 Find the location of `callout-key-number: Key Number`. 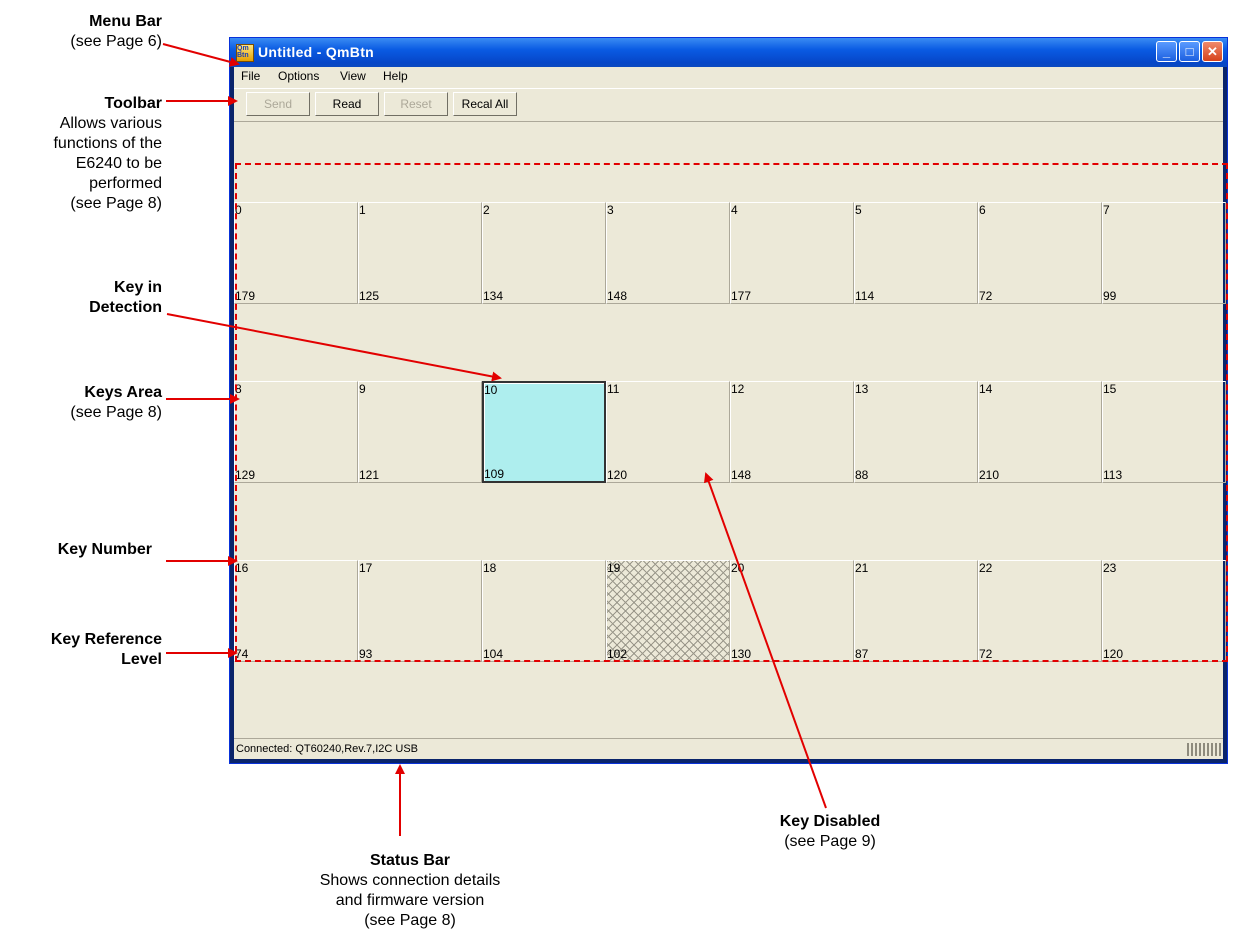

callout-key-number: Key Number is located at coordinates (86, 550).